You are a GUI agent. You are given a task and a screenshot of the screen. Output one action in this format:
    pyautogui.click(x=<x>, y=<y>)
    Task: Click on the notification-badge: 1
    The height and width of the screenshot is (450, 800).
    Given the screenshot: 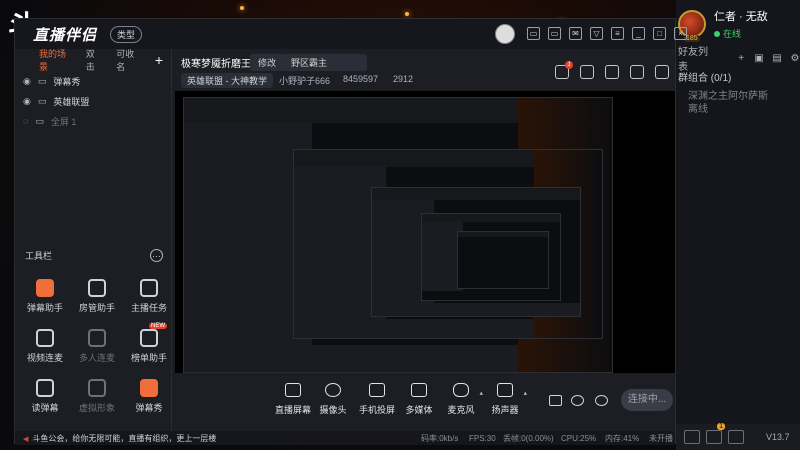 What is the action you would take?
    pyautogui.click(x=721, y=426)
    